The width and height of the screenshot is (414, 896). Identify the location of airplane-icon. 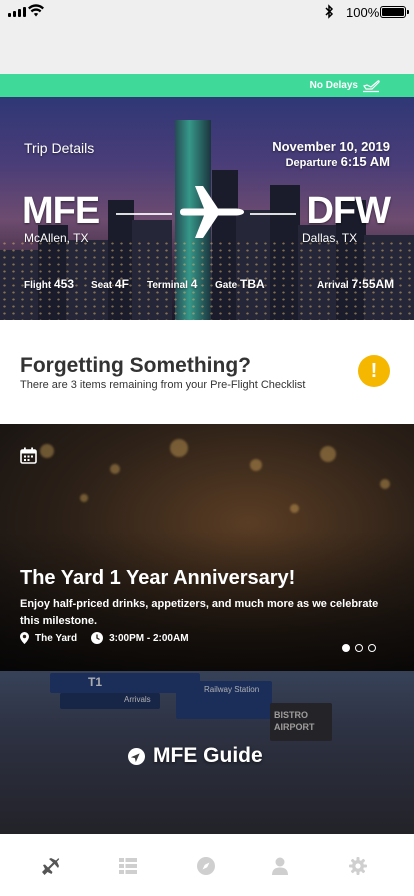
(212, 212).